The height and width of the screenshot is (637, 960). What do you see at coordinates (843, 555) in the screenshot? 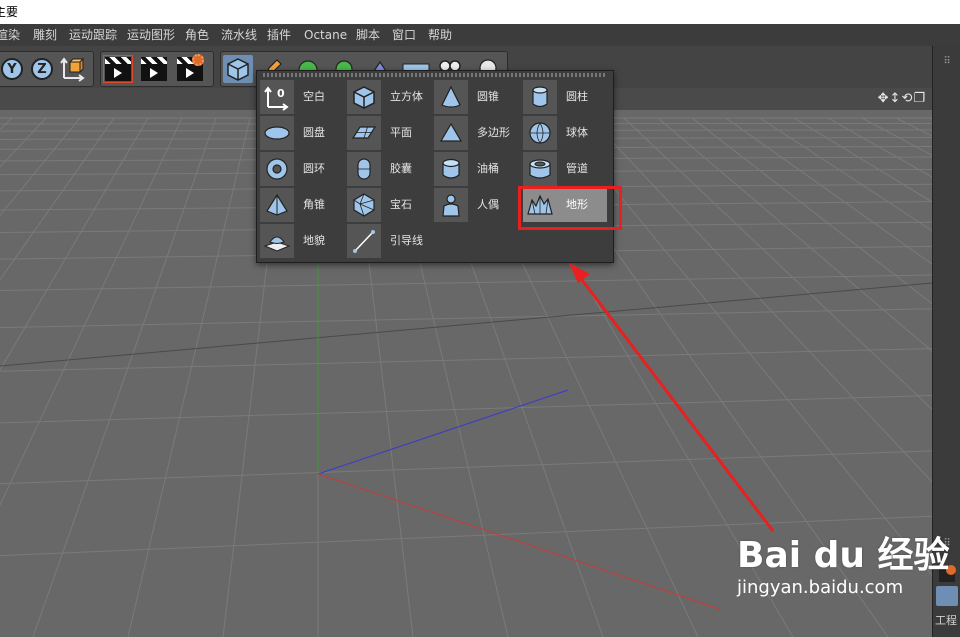
I see `watermark-brand: Bai du 经验` at bounding box center [843, 555].